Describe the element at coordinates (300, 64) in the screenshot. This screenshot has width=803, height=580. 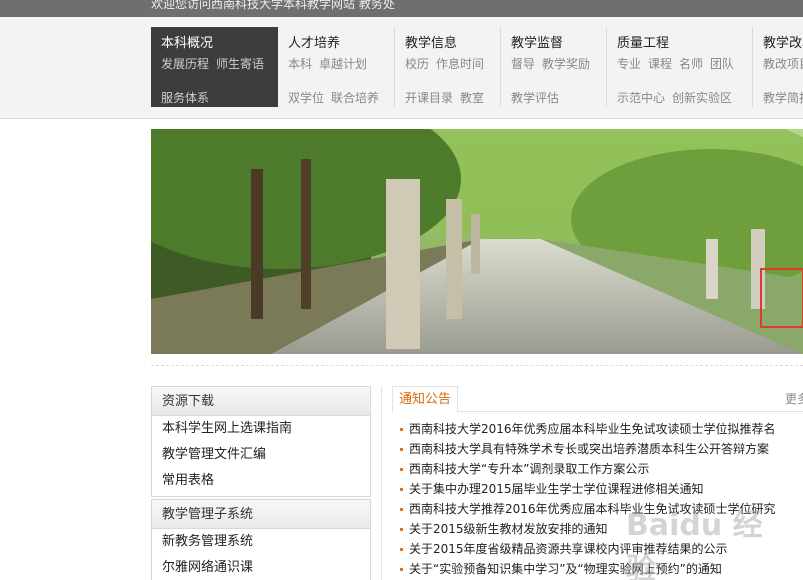
I see `nav-link: 本科` at that location.